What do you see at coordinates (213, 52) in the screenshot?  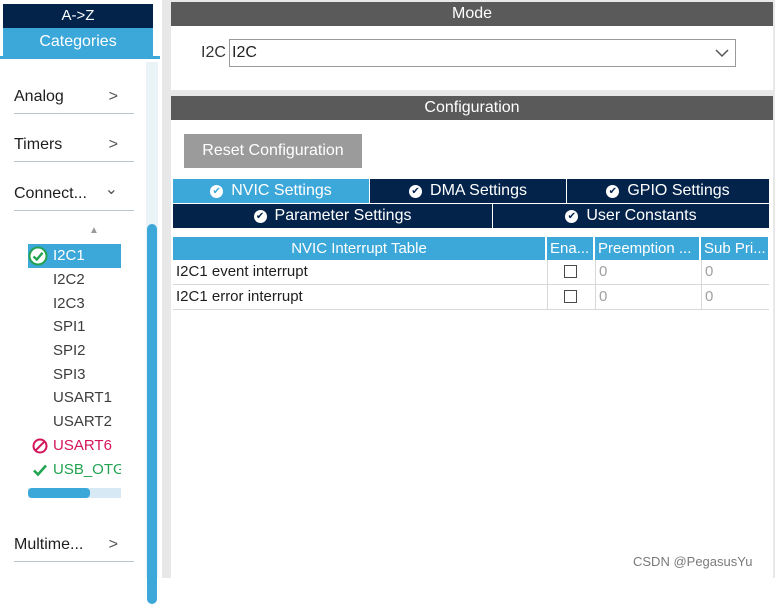 I see `mode-i2c-label: I2C` at bounding box center [213, 52].